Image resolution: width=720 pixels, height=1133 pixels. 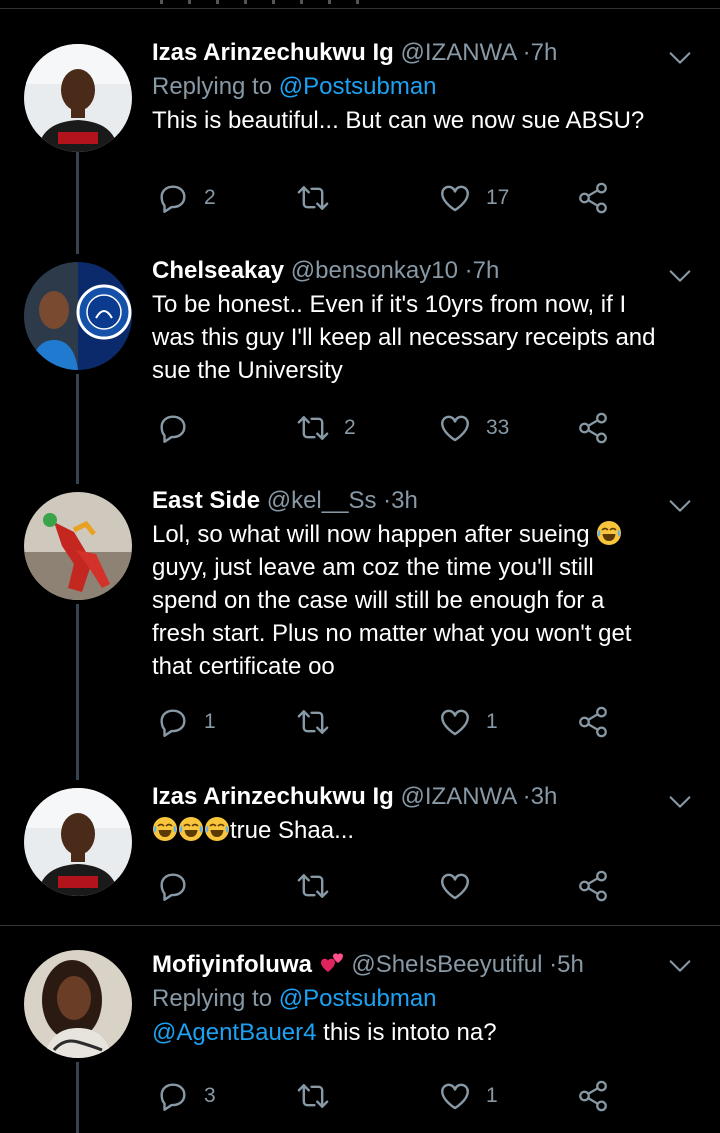 What do you see at coordinates (210, 197) in the screenshot?
I see `reply-count: 2` at bounding box center [210, 197].